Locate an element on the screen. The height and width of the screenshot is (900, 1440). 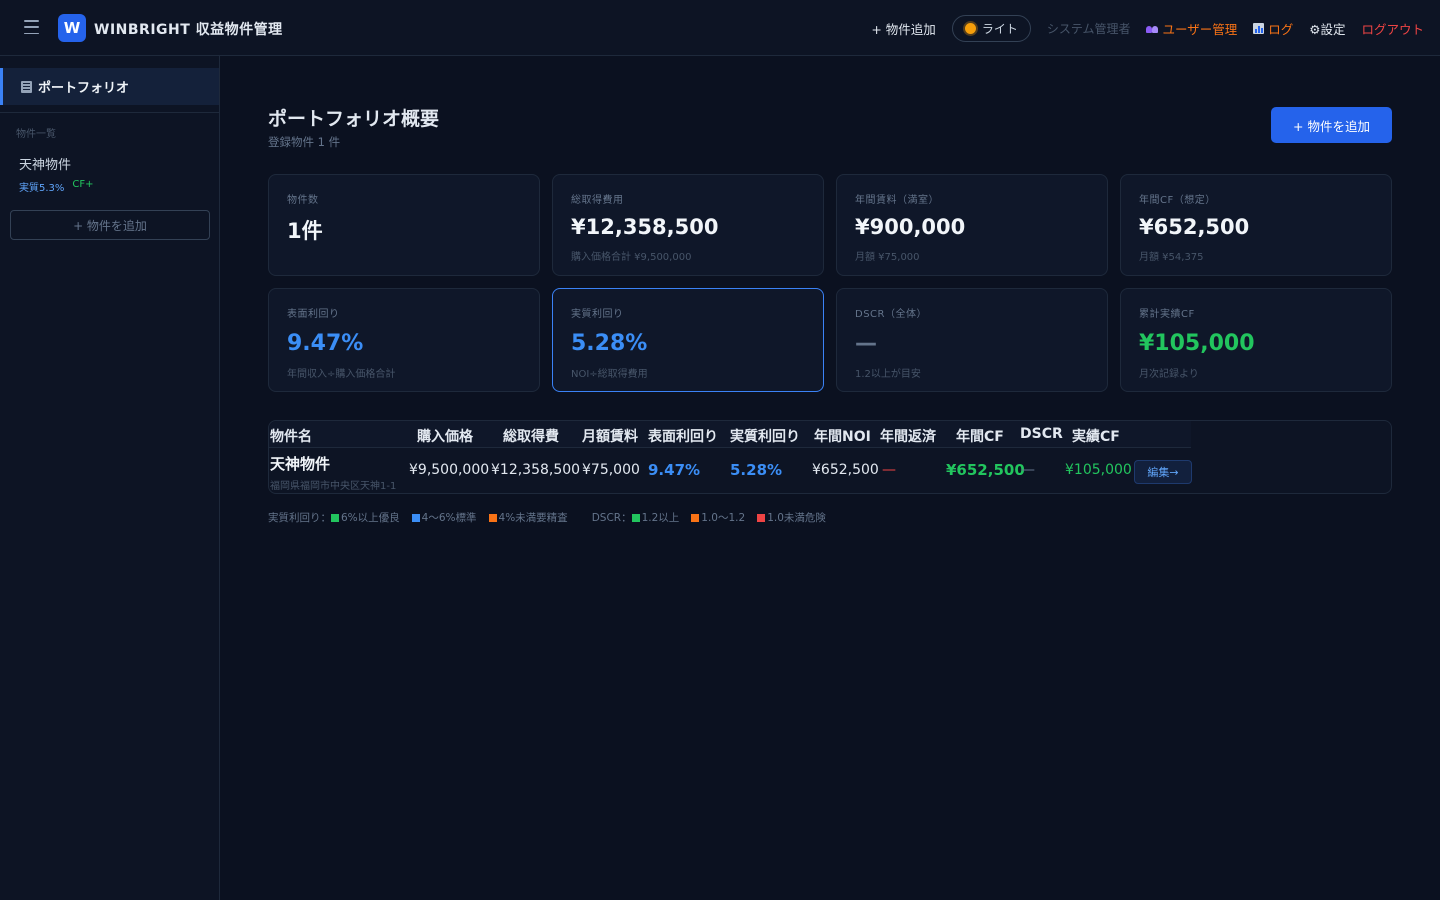
top-nav: + 物件追加 ライト システム管理者 ユーザー管理 ログ ⚙設定 ログアウト is located at coordinates (1147, 28).